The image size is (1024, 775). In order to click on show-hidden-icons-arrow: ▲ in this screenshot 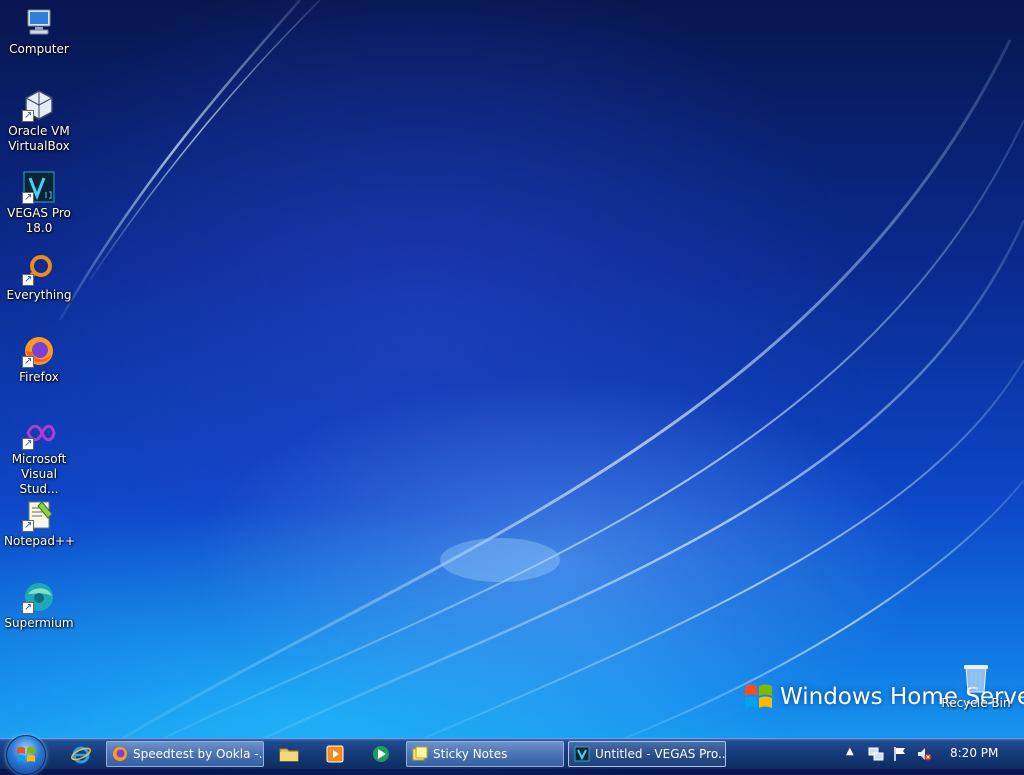, I will do `click(850, 751)`.